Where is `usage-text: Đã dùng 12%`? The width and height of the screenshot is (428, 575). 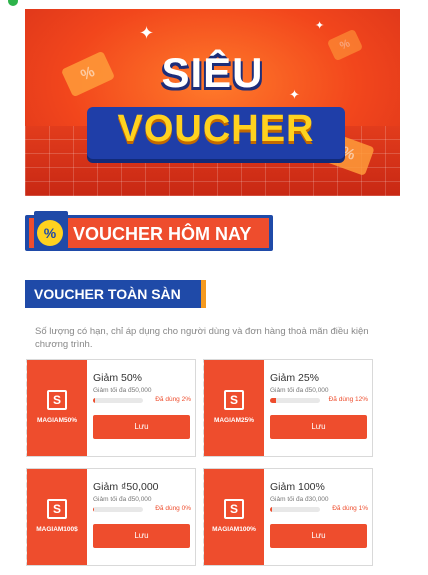 usage-text: Đã dùng 12% is located at coordinates (348, 399).